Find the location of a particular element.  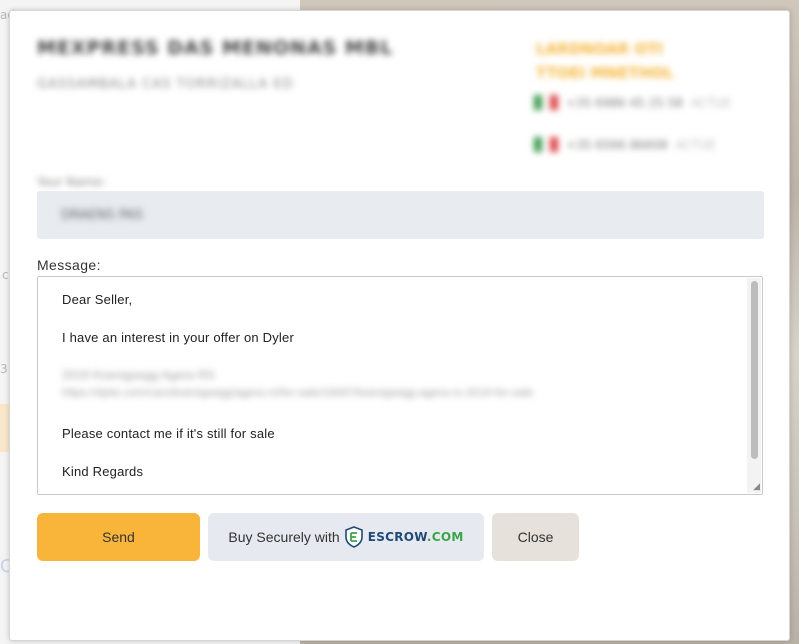

send-button-label: Send is located at coordinates (118, 537).